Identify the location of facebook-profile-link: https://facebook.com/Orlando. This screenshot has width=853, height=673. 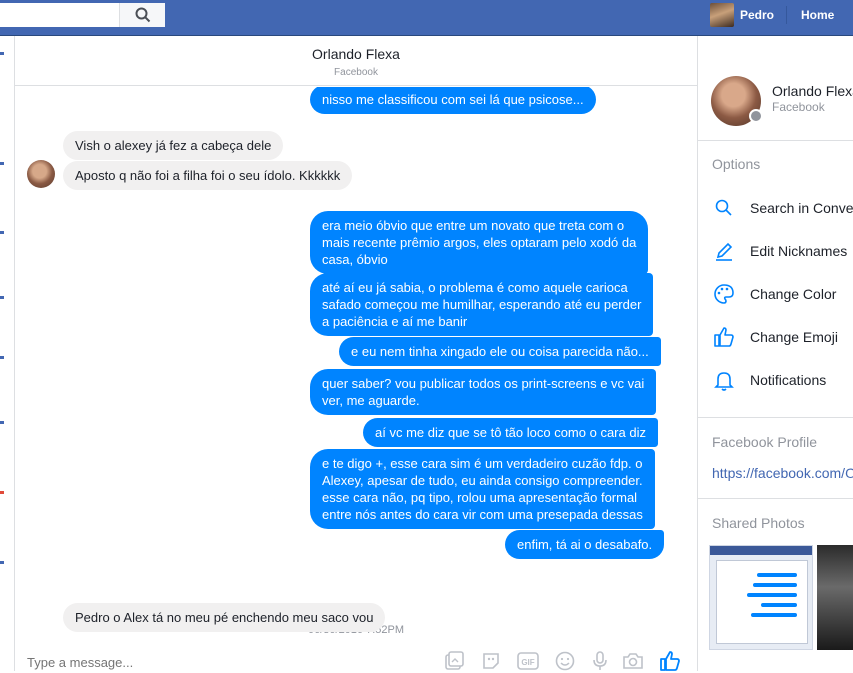
(782, 473).